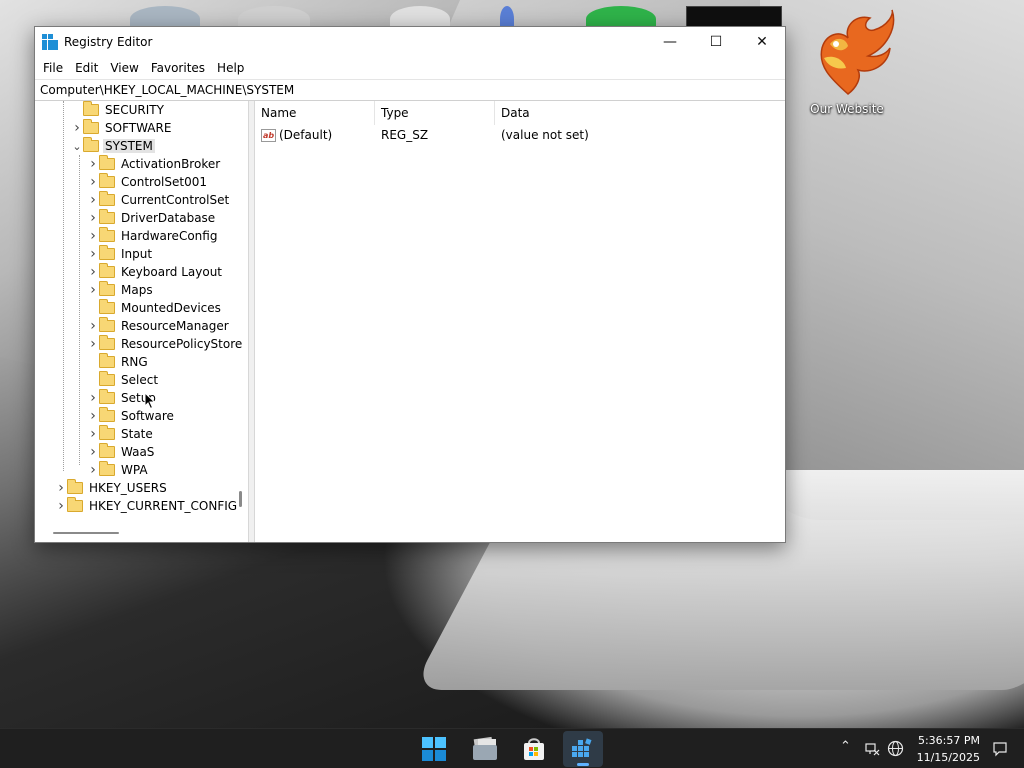  I want to click on tree-vertical-scrollbar, so click(240, 499).